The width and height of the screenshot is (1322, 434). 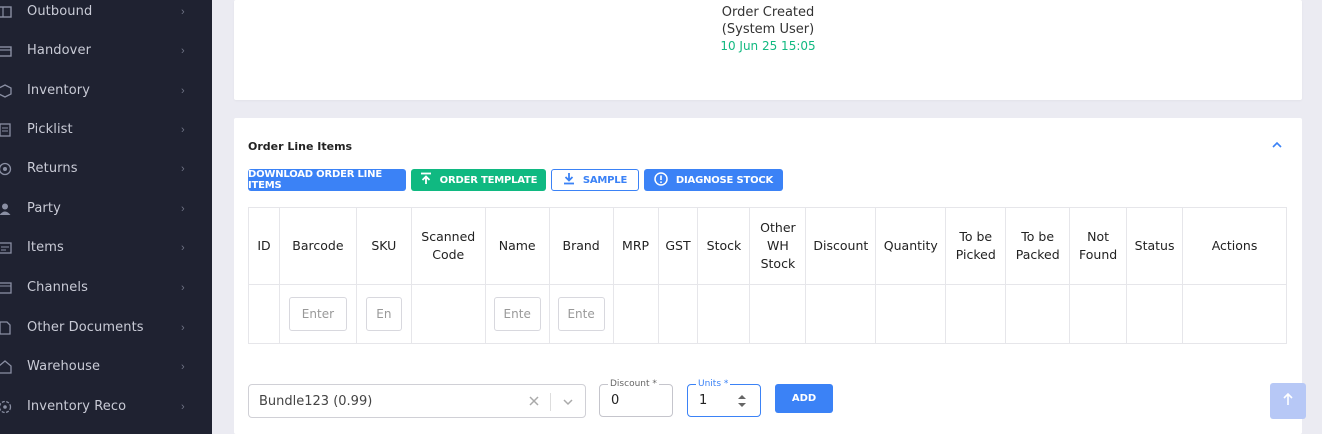 What do you see at coordinates (50, 129) in the screenshot?
I see `sidebar-item-label: Picklist` at bounding box center [50, 129].